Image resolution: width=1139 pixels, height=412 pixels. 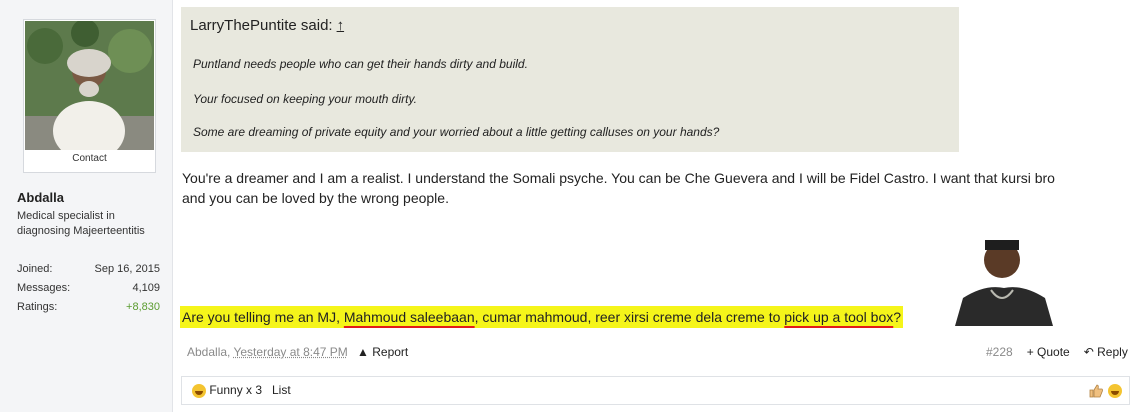 I want to click on warning-icon: ▲, so click(x=363, y=352).